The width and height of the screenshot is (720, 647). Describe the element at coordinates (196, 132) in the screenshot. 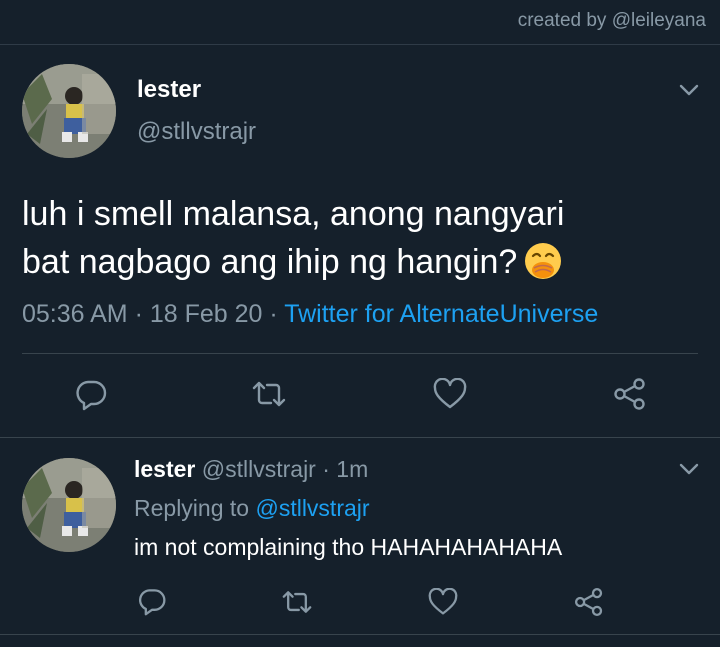

I see `author-handle: @stllvstrajr` at that location.